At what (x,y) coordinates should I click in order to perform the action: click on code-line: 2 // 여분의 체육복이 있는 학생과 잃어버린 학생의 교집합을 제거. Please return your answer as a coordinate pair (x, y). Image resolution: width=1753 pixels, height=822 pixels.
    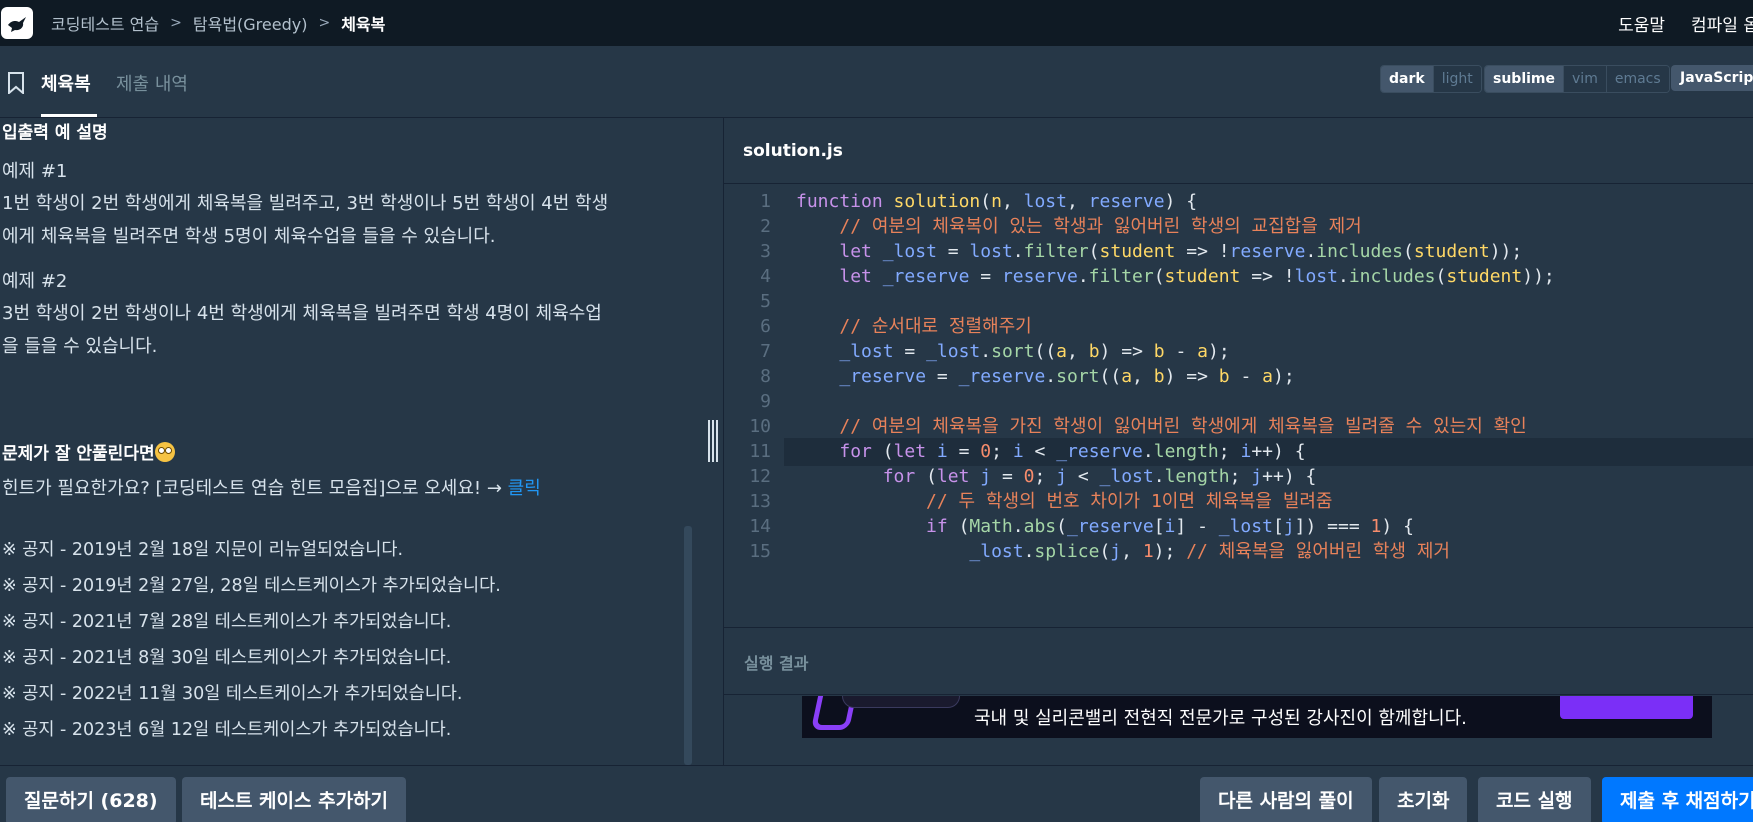
    Looking at the image, I should click on (1238, 227).